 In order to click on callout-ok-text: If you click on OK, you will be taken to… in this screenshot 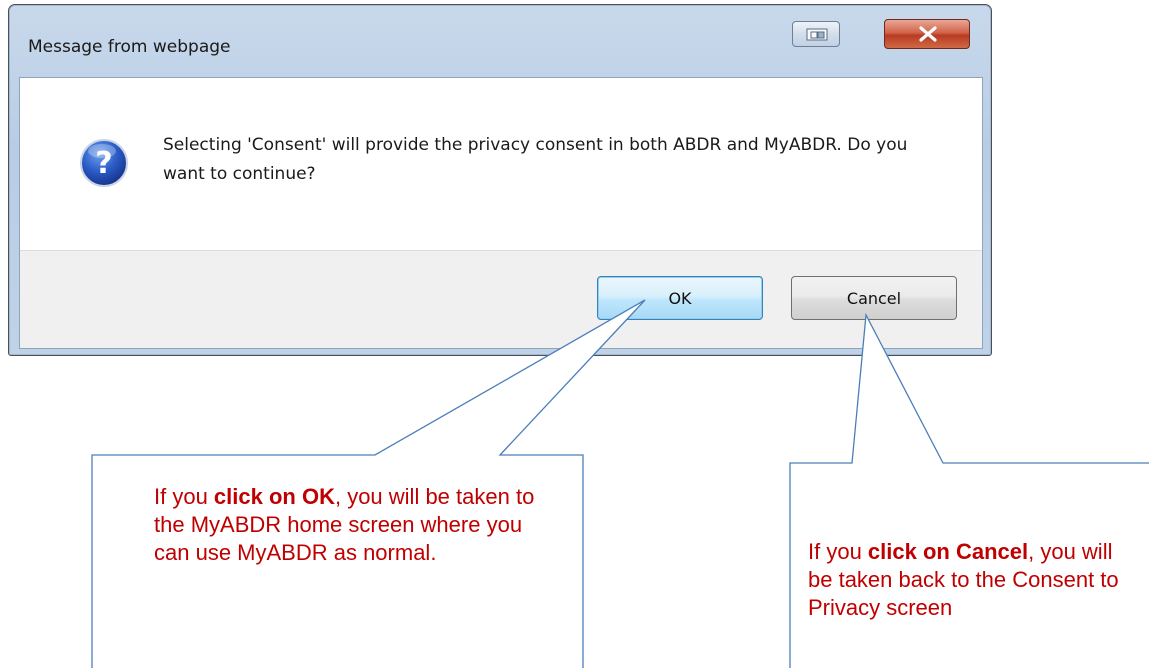, I will do `click(354, 525)`.